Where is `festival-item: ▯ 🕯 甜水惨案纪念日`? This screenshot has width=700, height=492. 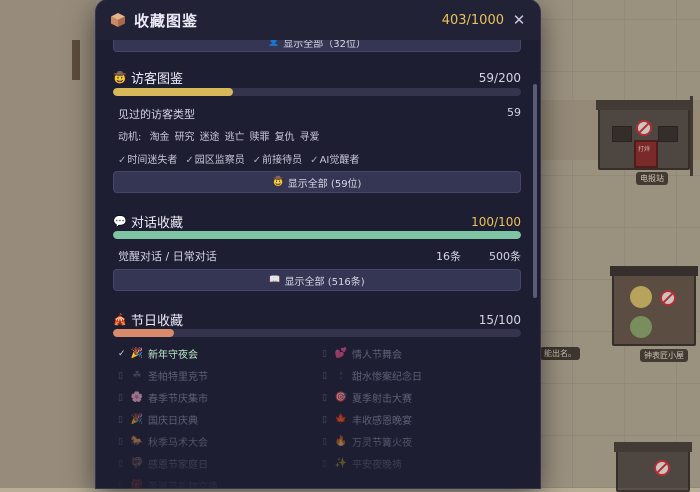
festival-item: ▯ 🕯 甜水惨案纪念日 is located at coordinates (372, 375).